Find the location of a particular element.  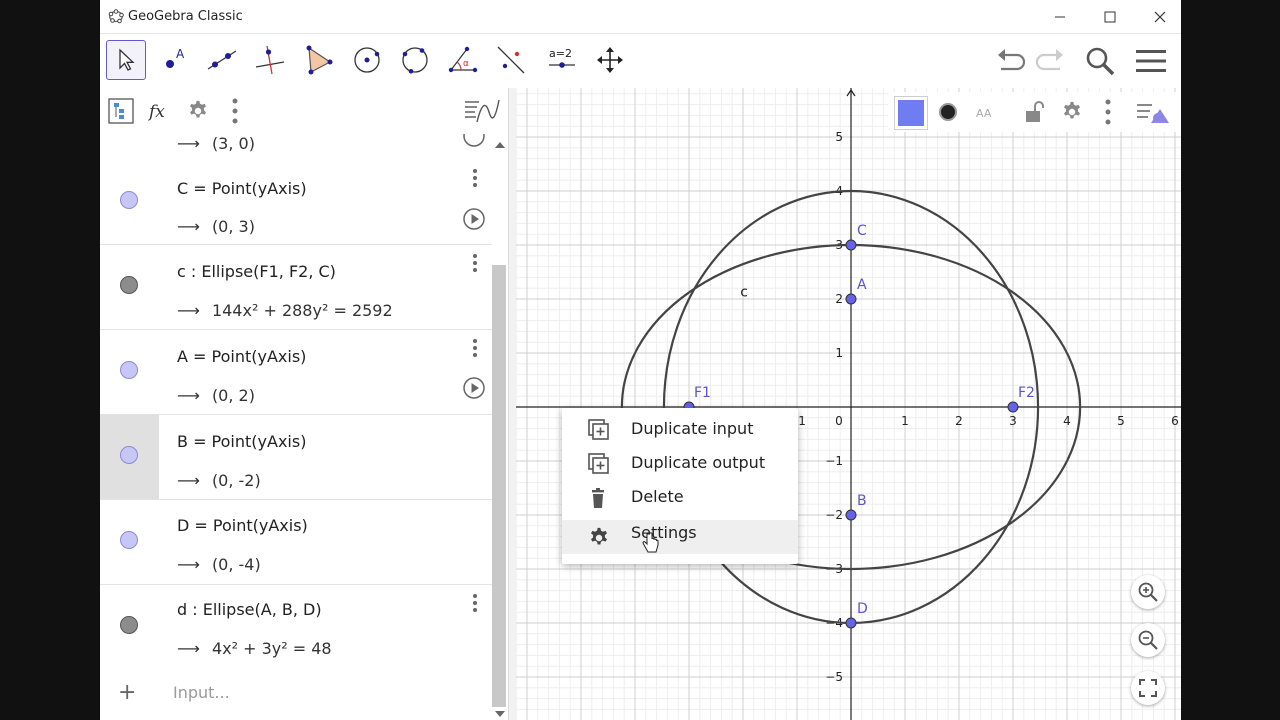

algebra-row-D: D = Point(yAxis) ⟶ (0, -4) is located at coordinates (296, 542).